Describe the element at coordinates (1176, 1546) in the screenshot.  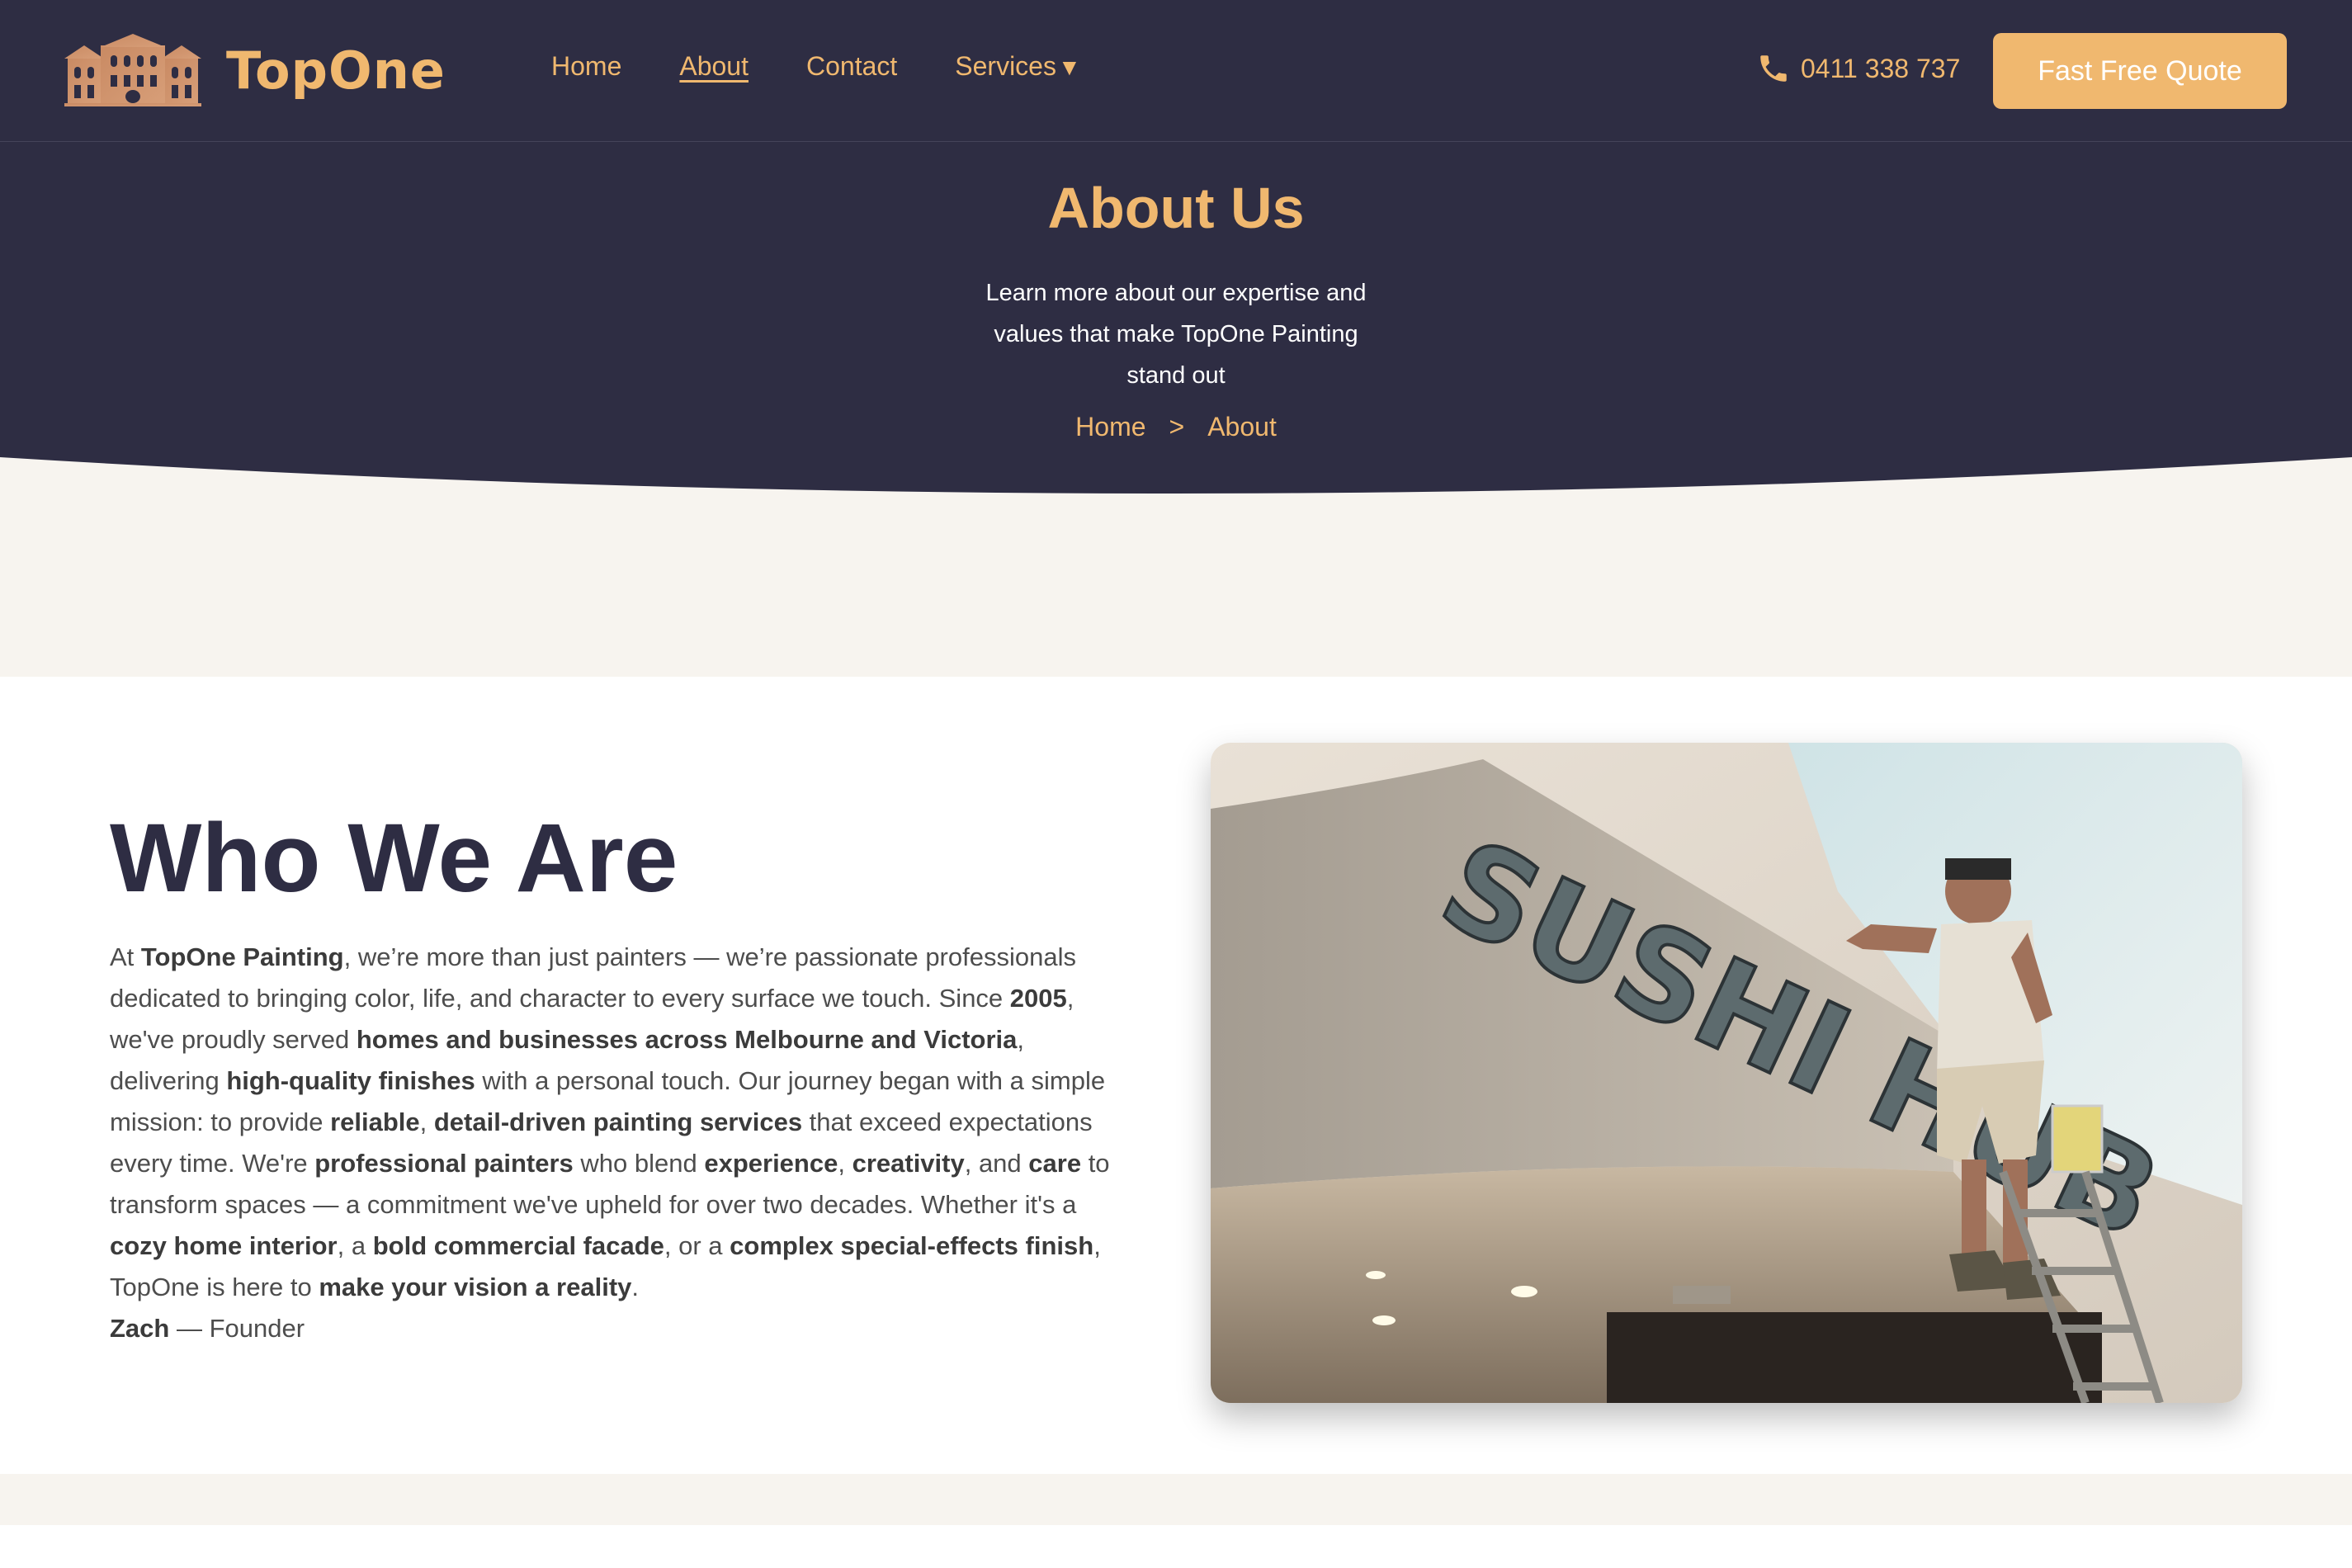
I see `next-section-edge` at that location.